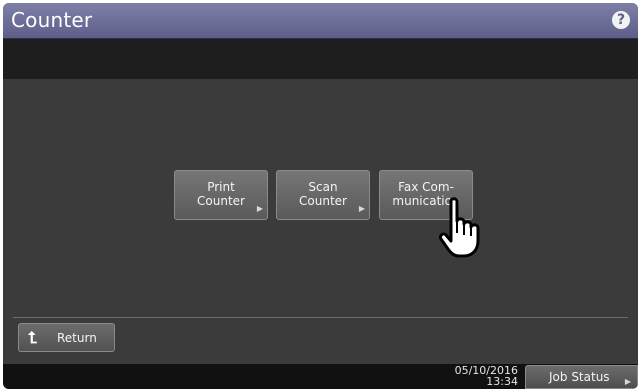 This screenshot has height=392, width=641. I want to click on return-button: ⮤ Return, so click(66, 337).